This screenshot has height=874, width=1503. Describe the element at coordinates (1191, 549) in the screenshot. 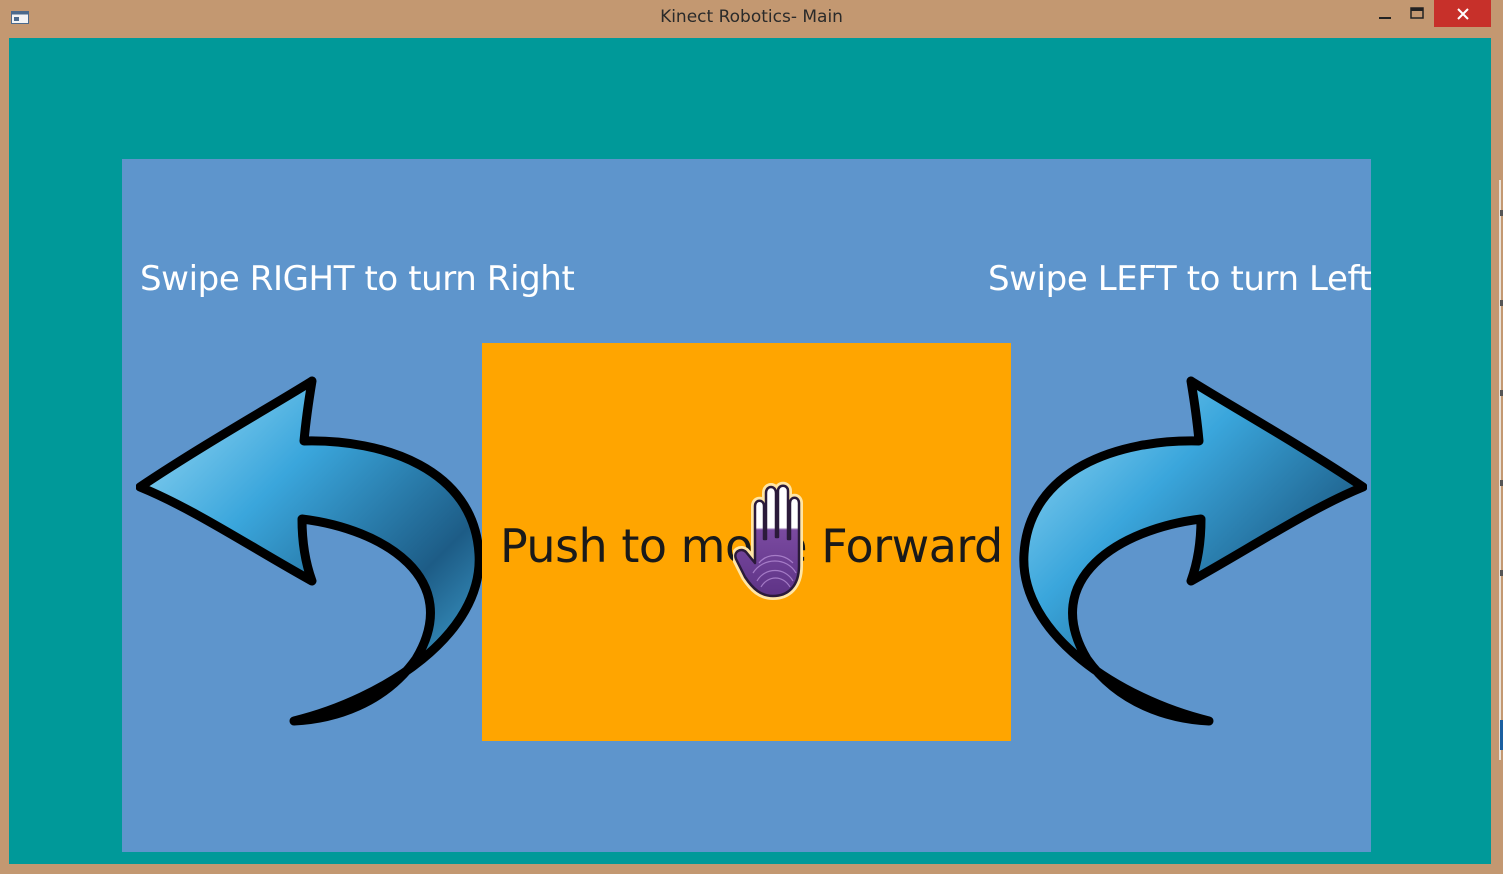

I see `curved-arrow-right-icon` at that location.